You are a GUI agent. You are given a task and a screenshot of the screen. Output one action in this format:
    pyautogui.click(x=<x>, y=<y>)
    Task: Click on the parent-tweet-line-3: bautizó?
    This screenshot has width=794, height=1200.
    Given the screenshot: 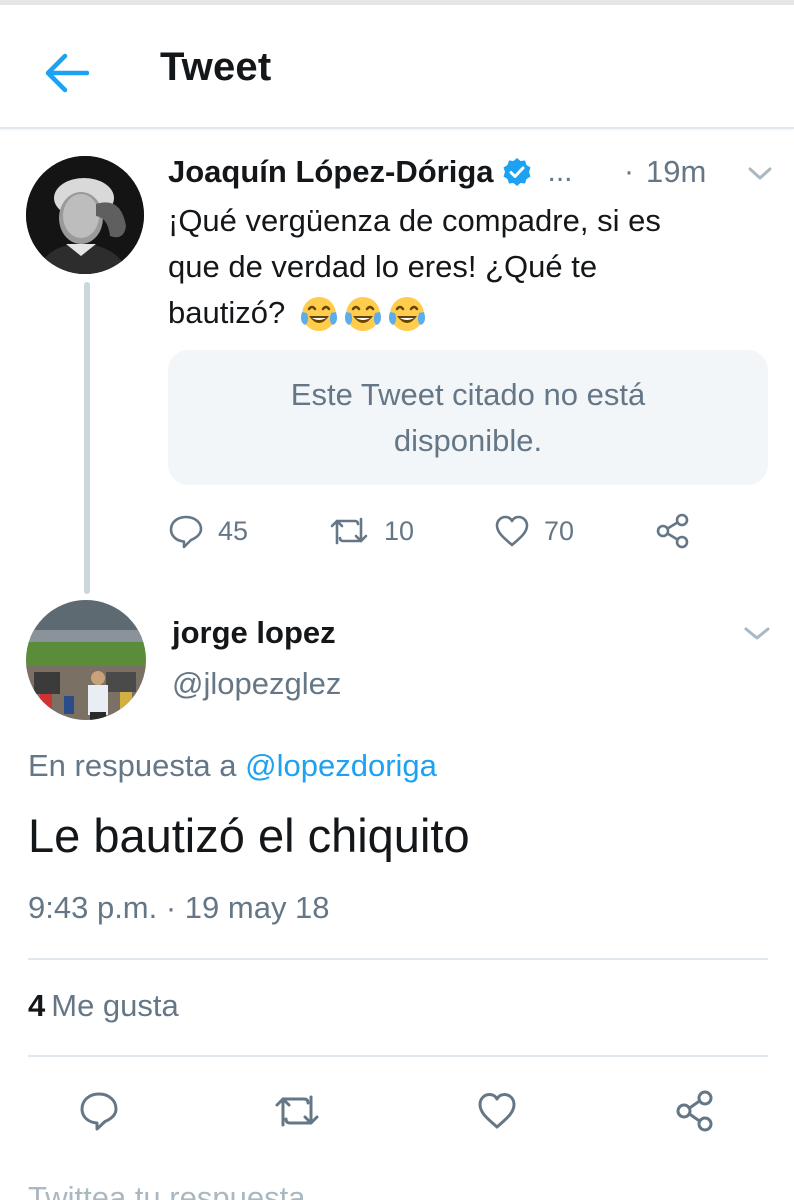 What is the action you would take?
    pyautogui.click(x=227, y=312)
    